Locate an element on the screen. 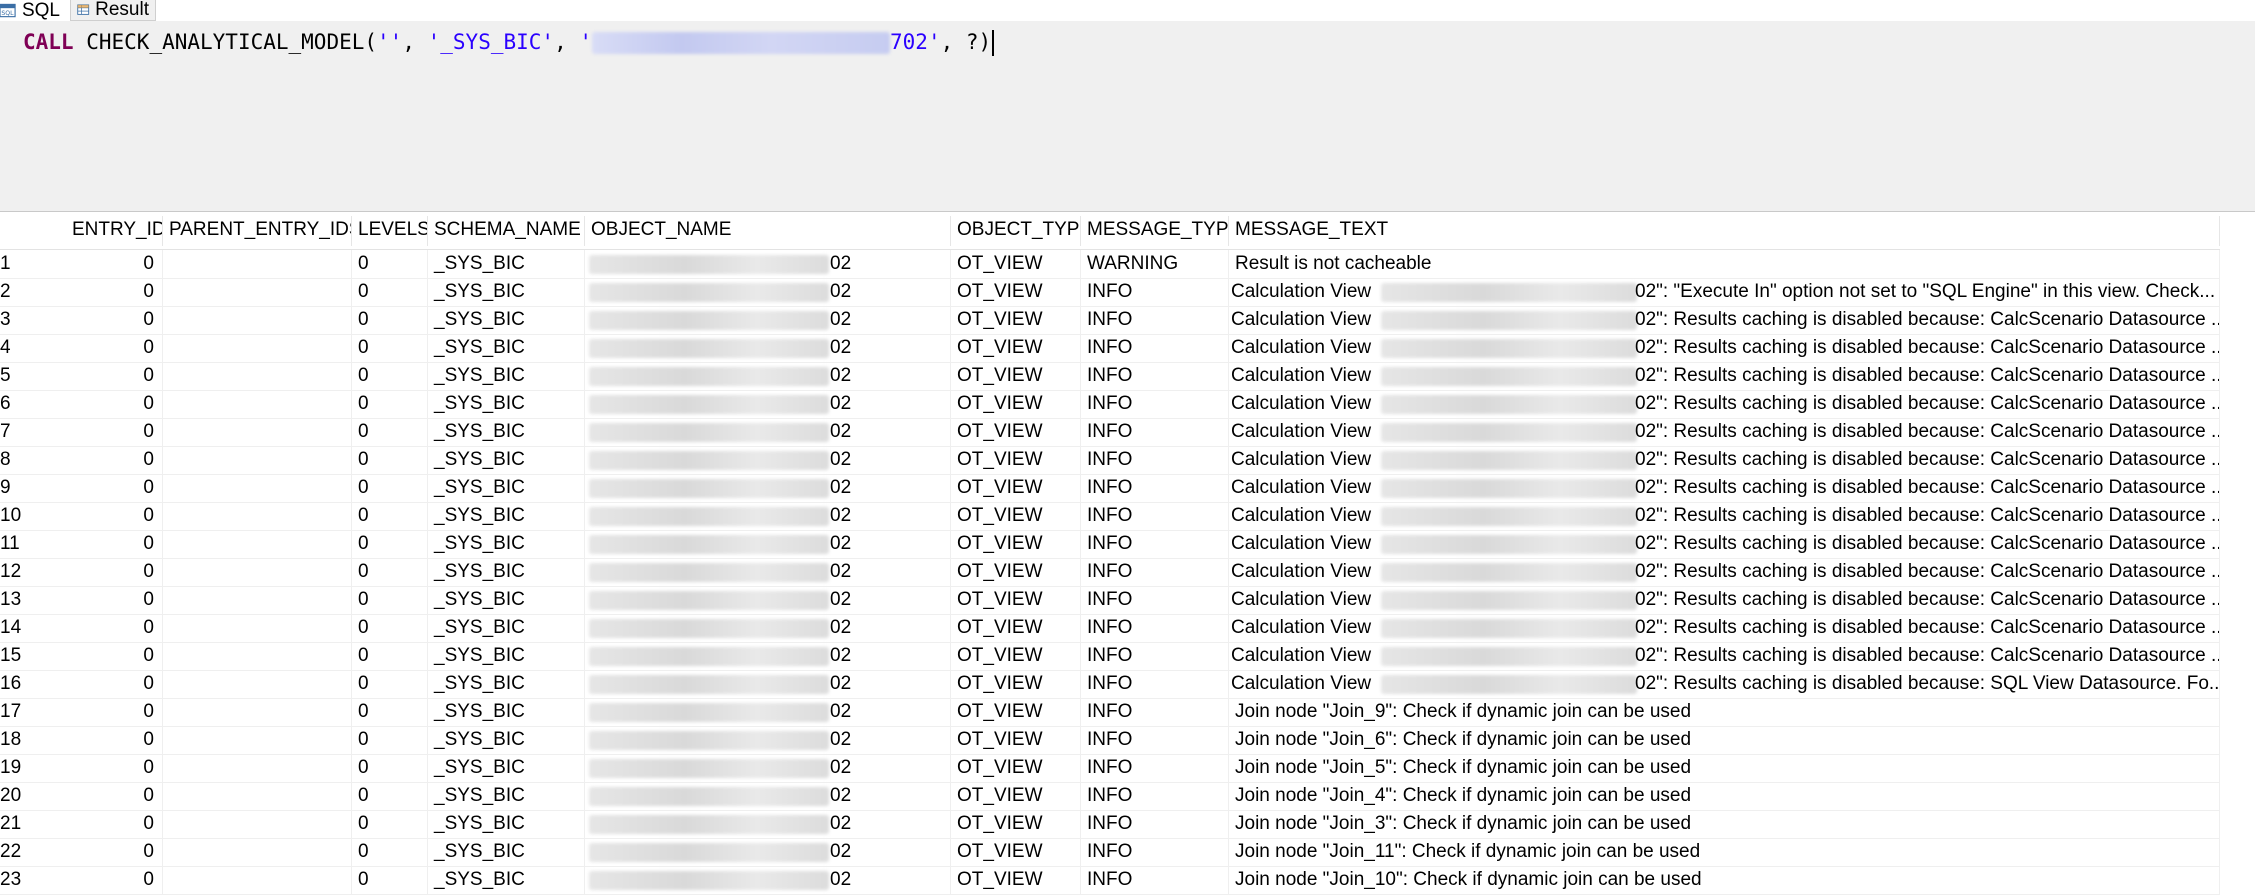 The image size is (2255, 895). row-number: 17 is located at coordinates (33, 712).